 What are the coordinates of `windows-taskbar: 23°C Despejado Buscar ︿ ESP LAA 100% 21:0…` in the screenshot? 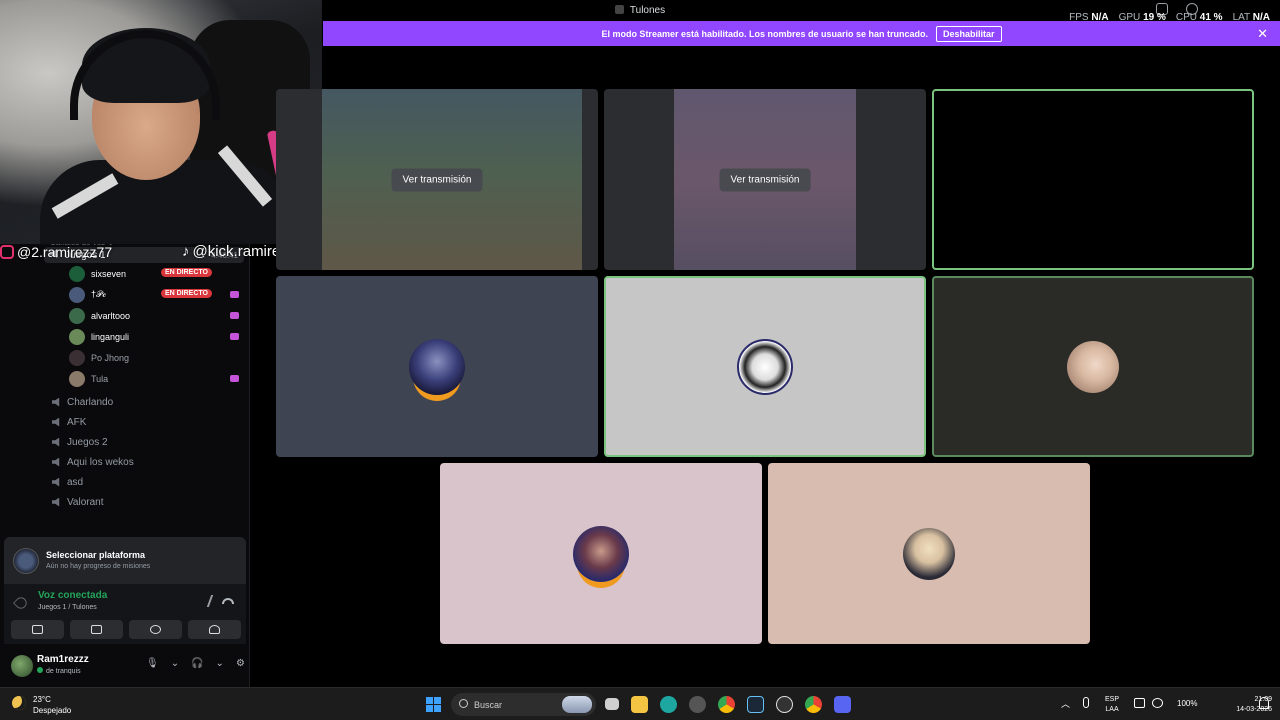 It's located at (640, 703).